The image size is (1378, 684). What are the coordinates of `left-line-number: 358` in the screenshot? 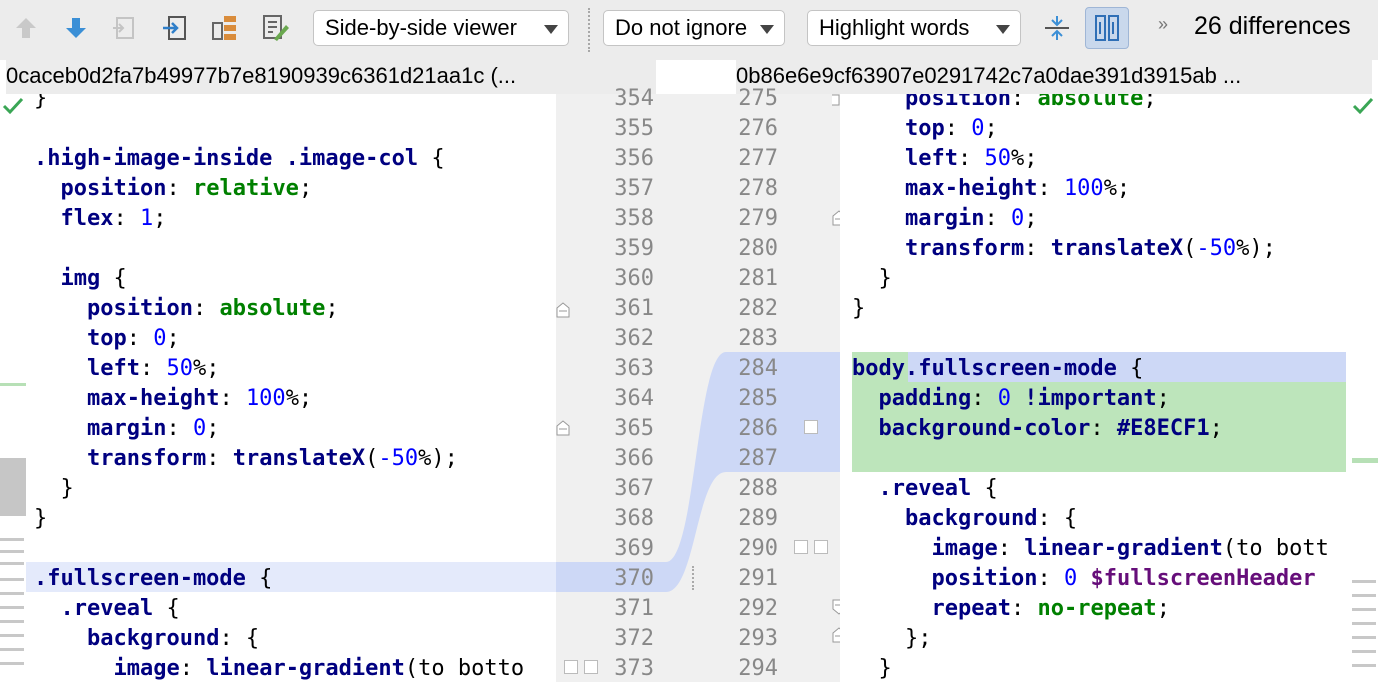 It's located at (634, 218).